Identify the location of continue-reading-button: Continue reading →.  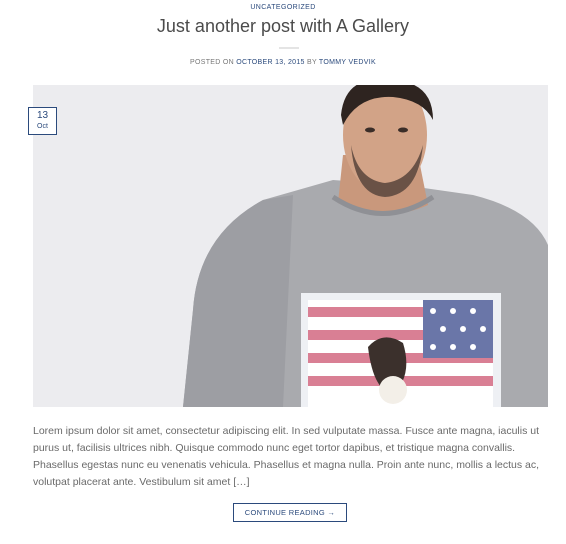
(290, 512).